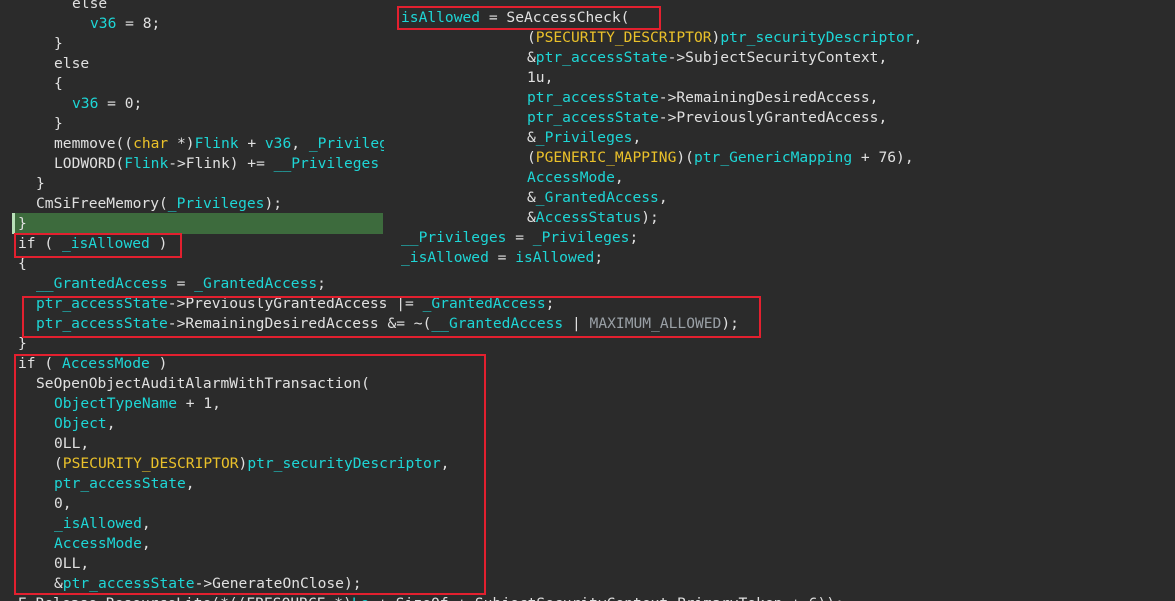 Image resolution: width=1175 pixels, height=601 pixels. I want to click on code-token: E_Release_ResourceLite(*((ERESOURCE *), so click(185, 598).